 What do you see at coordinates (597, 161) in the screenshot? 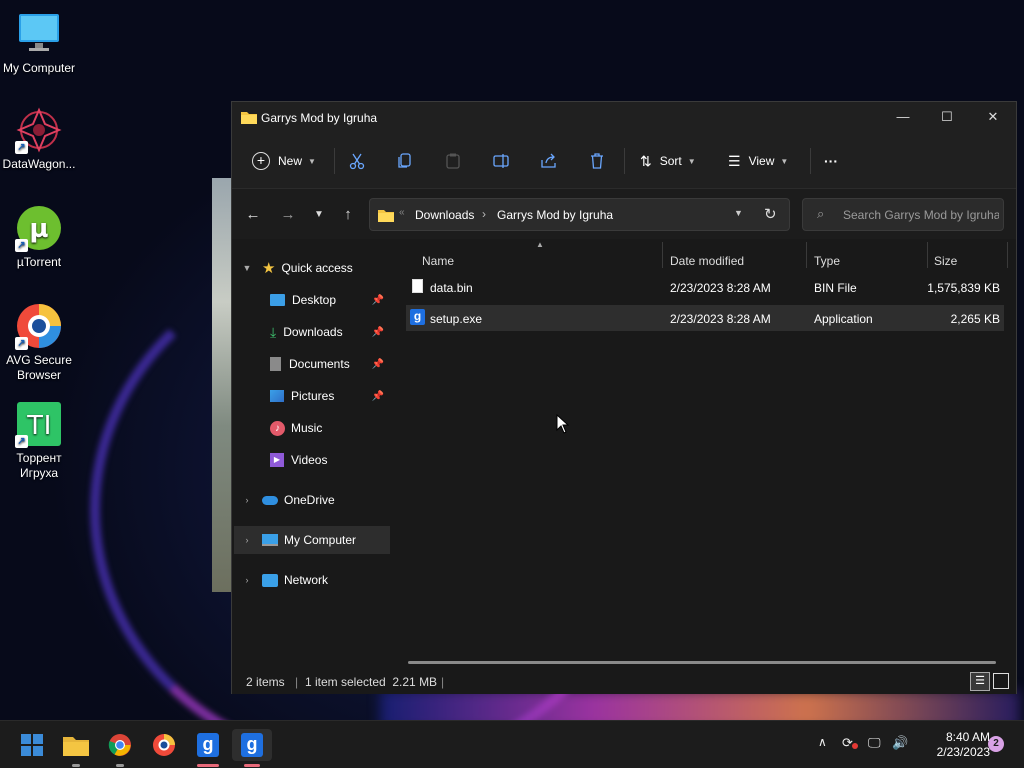
I see `delete-button` at bounding box center [597, 161].